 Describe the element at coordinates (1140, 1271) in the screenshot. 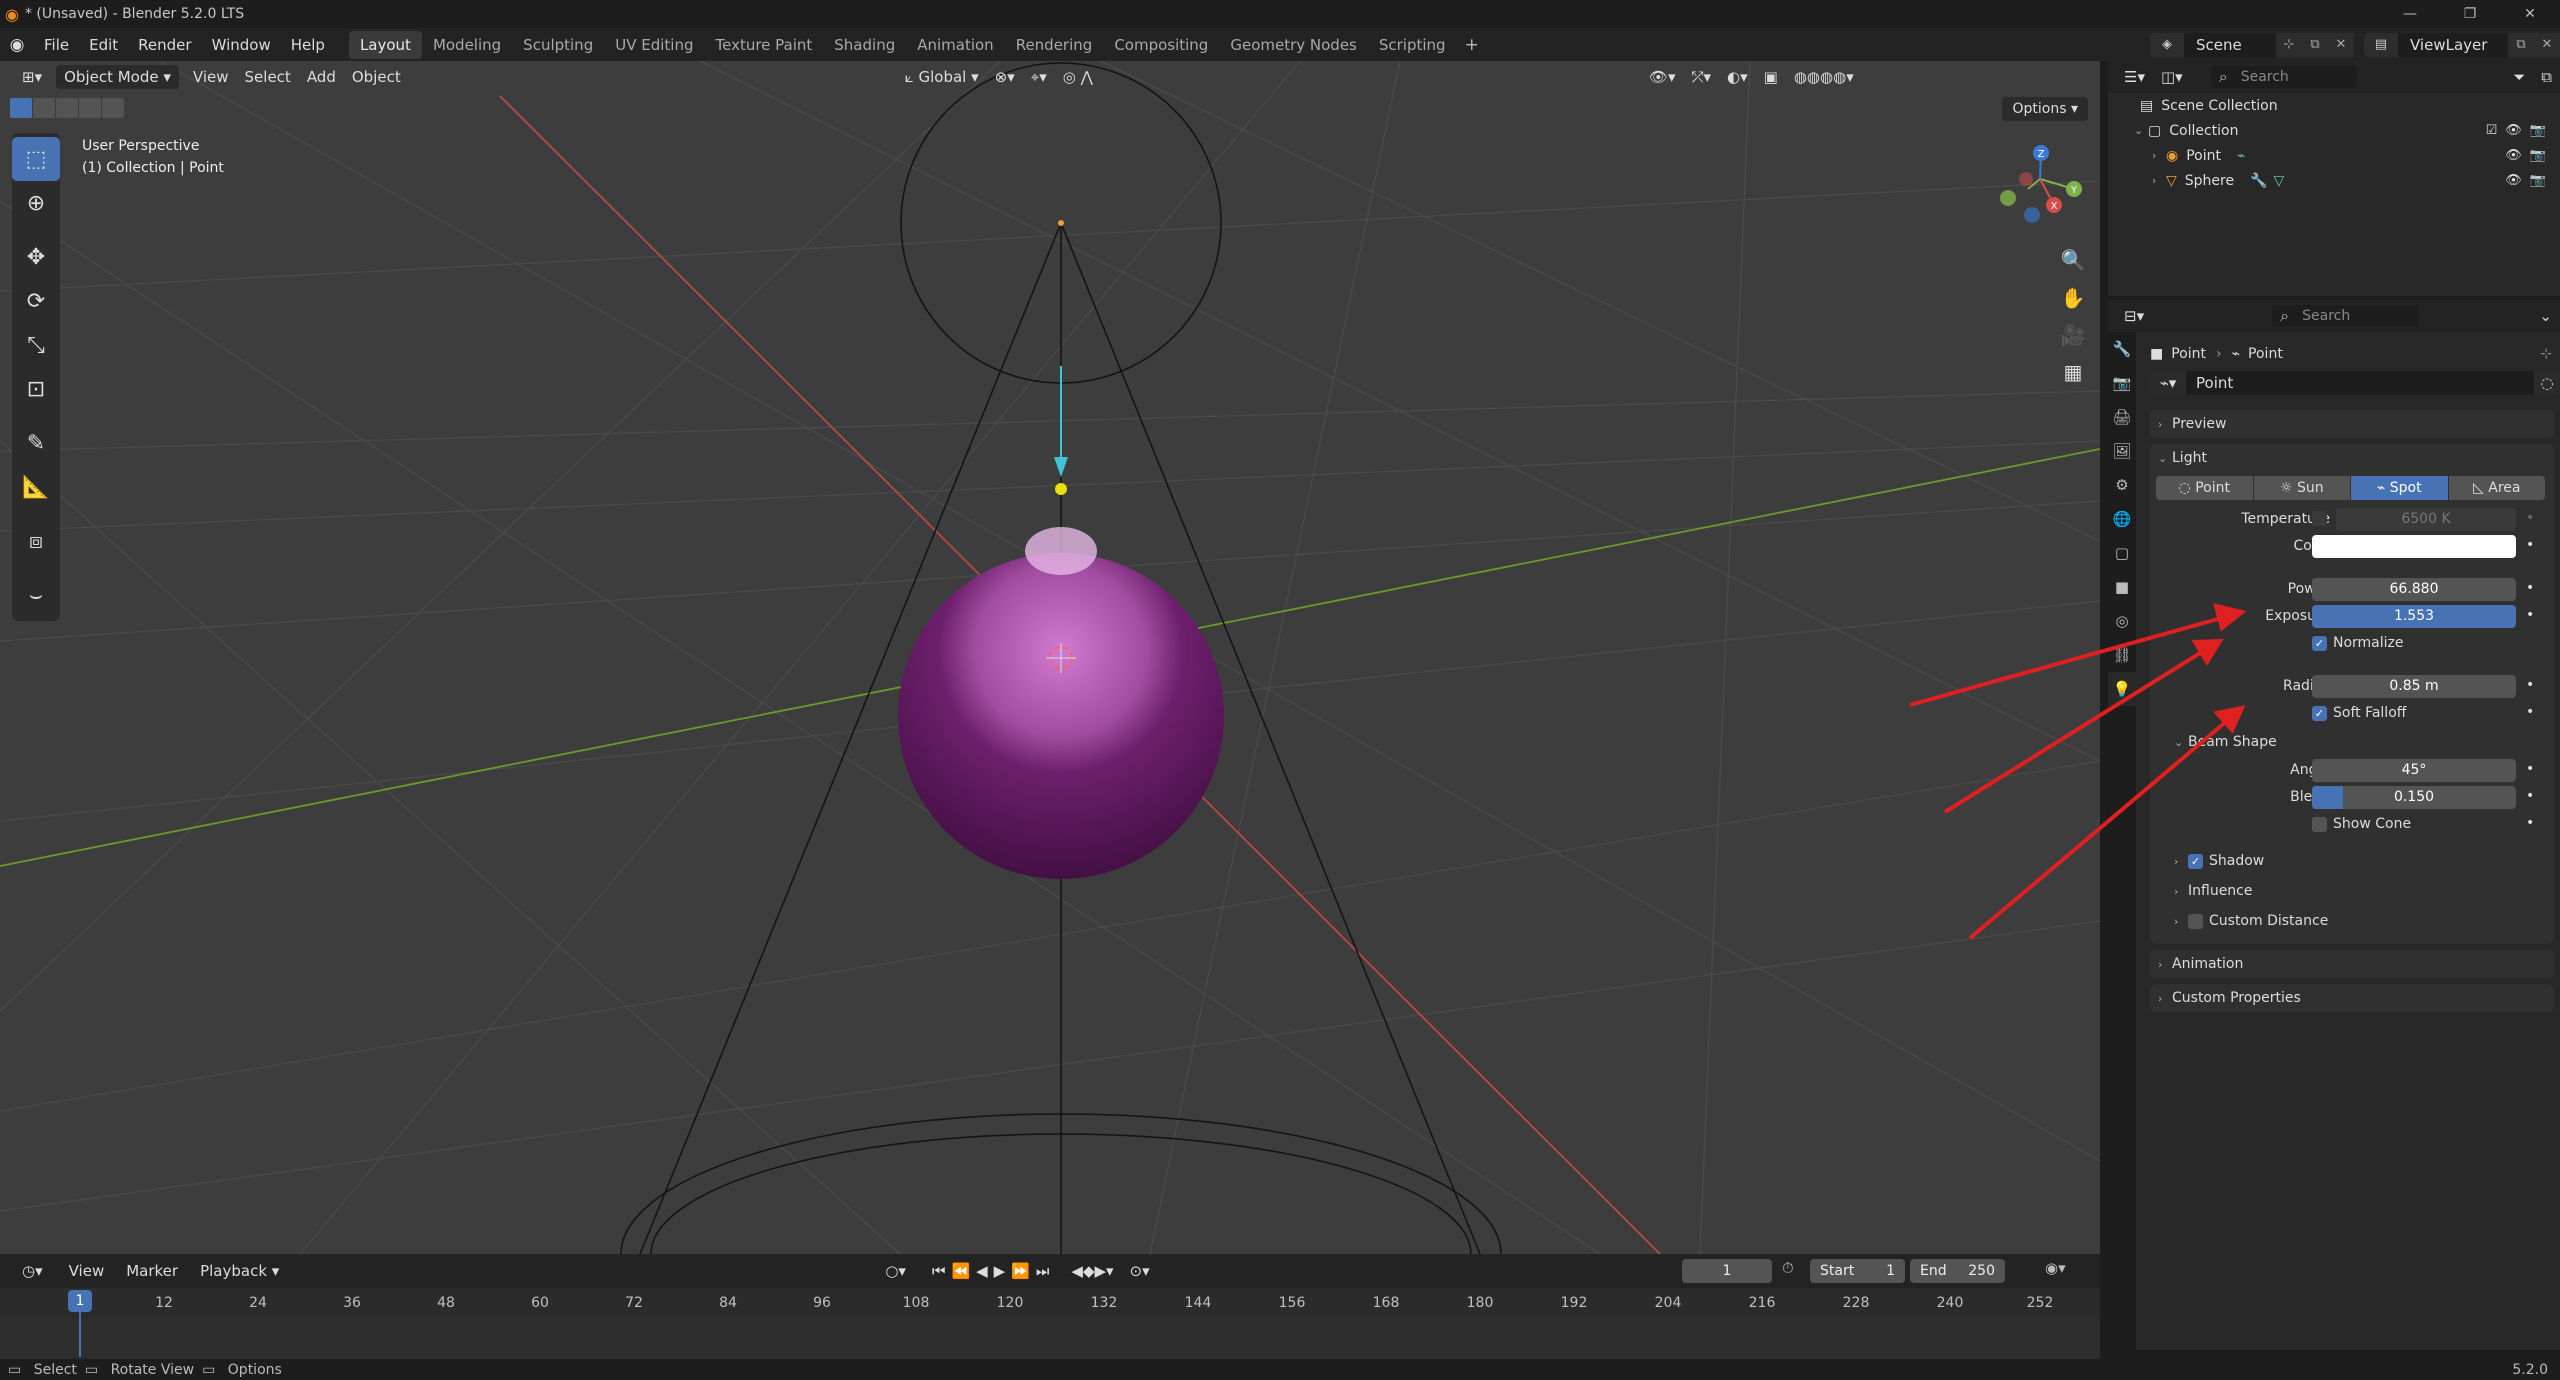

I see `auto-keying-icon: ⊙▾` at that location.